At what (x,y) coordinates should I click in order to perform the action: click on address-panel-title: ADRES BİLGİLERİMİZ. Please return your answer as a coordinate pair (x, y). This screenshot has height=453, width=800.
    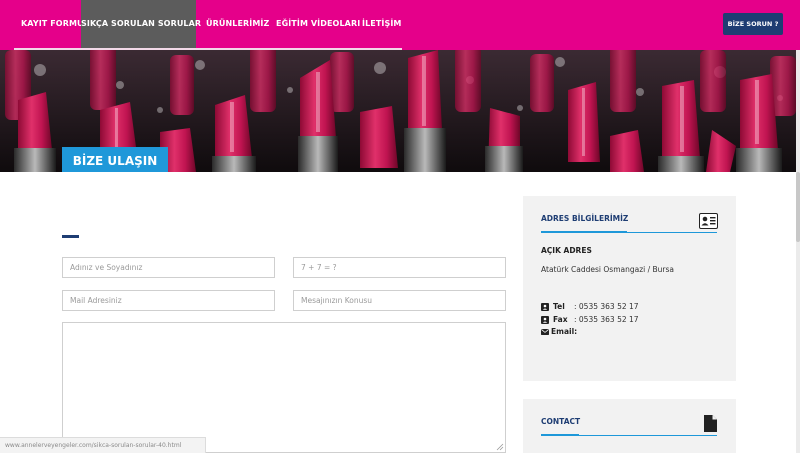
    Looking at the image, I should click on (585, 218).